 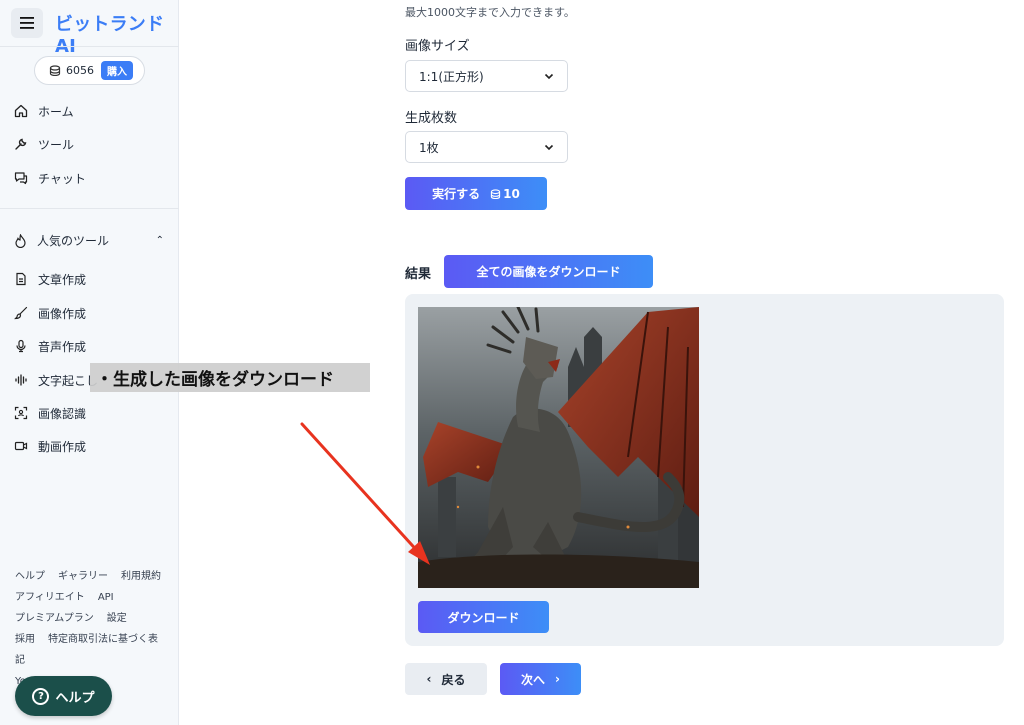 What do you see at coordinates (73, 241) in the screenshot?
I see `popular-tools-label: 人気のツール` at bounding box center [73, 241].